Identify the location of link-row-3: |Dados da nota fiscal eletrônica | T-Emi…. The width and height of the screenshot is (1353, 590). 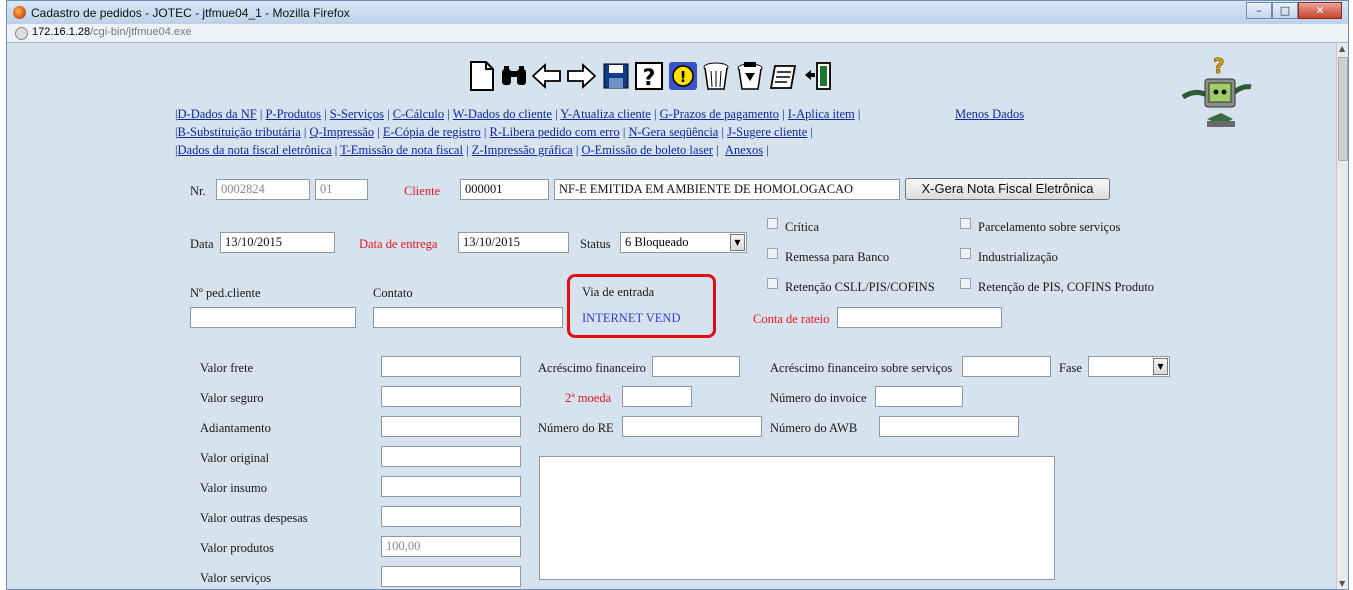
(472, 150).